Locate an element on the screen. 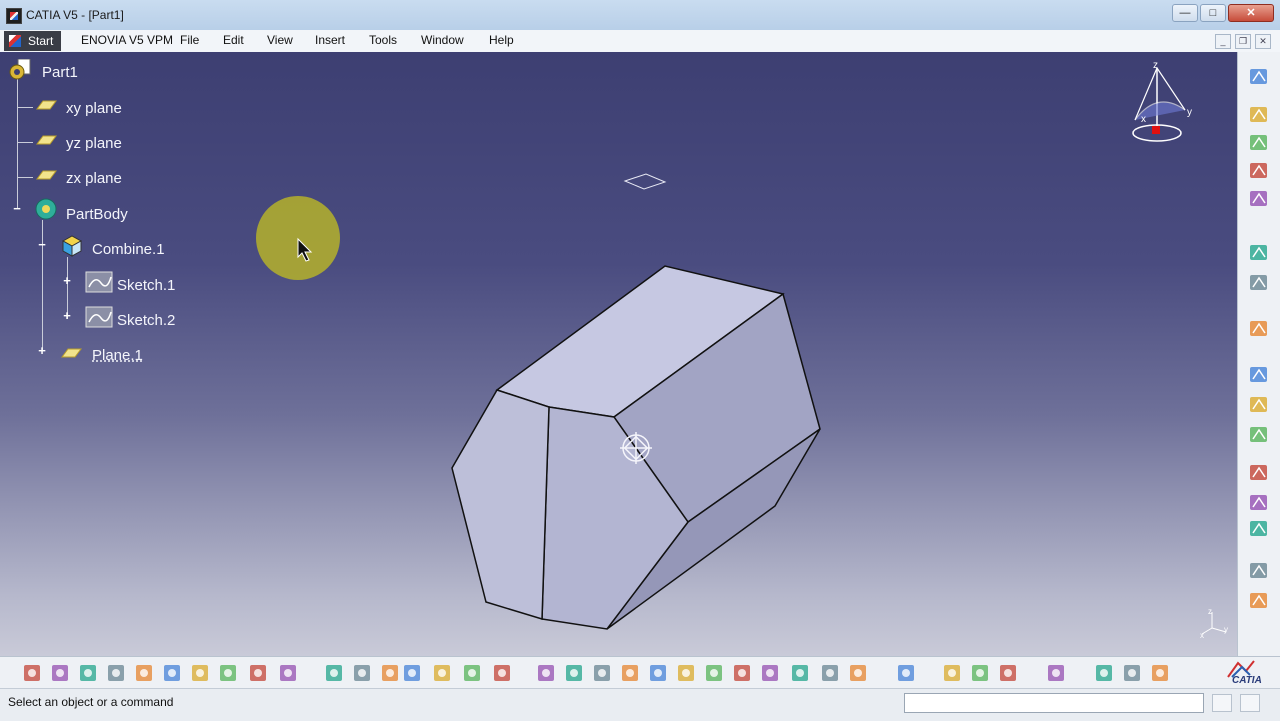 Image resolution: width=1280 pixels, height=721 pixels. formula-icon is located at coordinates (334, 673).